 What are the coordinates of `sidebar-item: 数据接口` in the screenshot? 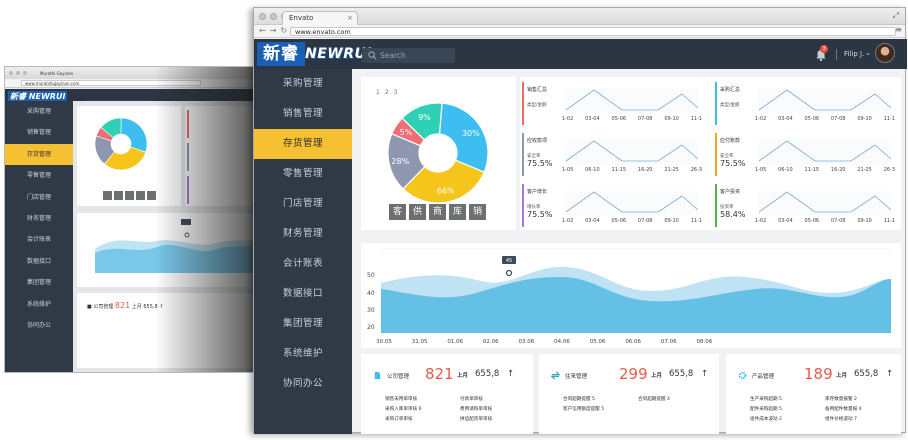 It's located at (303, 294).